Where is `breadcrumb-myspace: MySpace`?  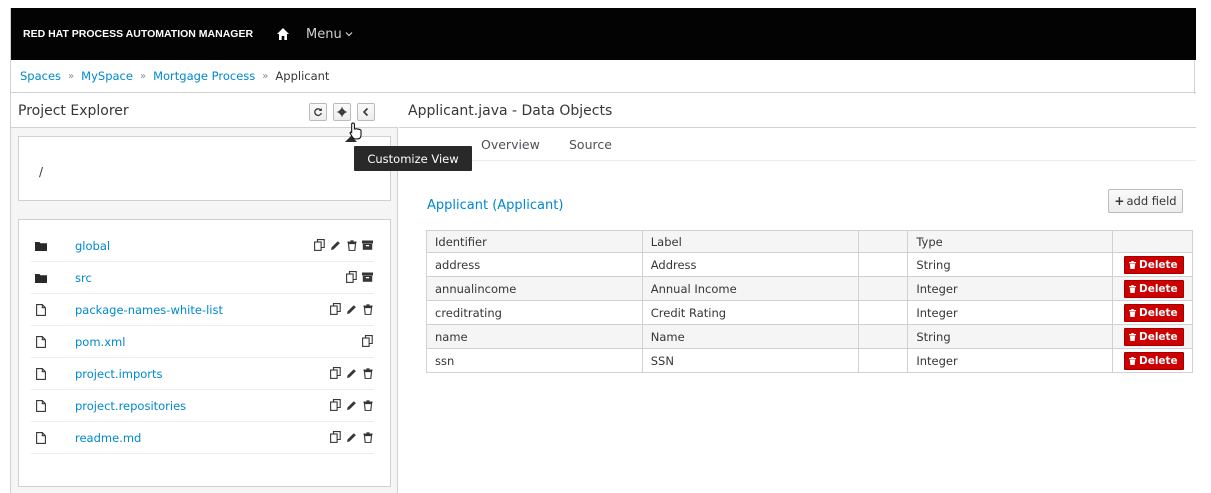
breadcrumb-myspace: MySpace is located at coordinates (107, 76).